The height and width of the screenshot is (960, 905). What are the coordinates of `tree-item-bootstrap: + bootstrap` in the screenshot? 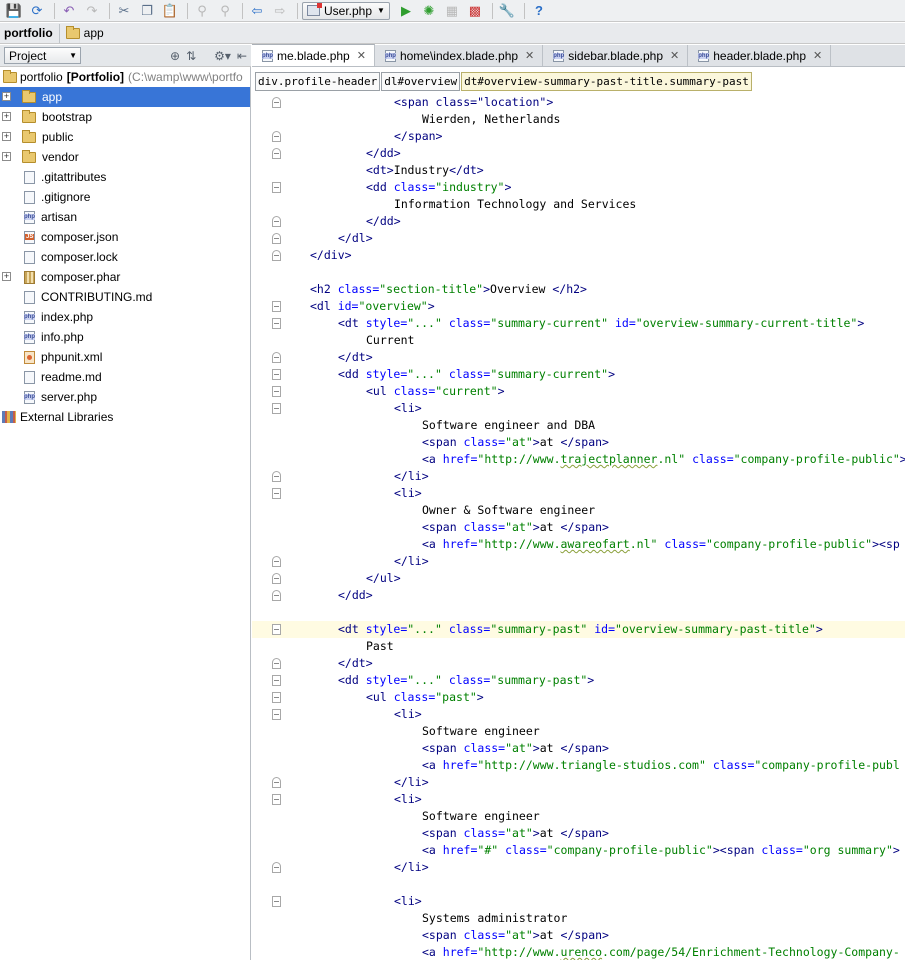 It's located at (125, 117).